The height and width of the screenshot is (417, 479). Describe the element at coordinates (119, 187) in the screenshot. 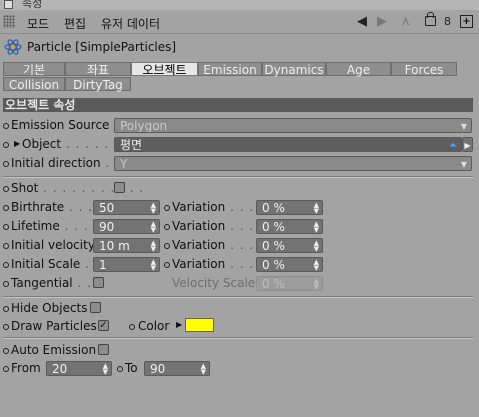

I see `shot-checkbox` at that location.